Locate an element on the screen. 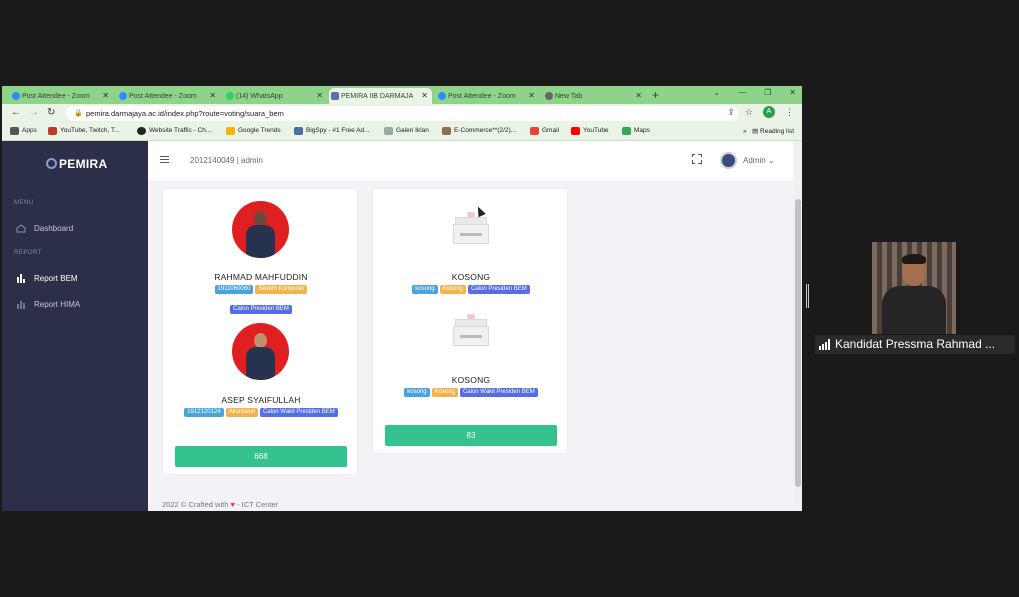  gmail-icon is located at coordinates (534, 131).